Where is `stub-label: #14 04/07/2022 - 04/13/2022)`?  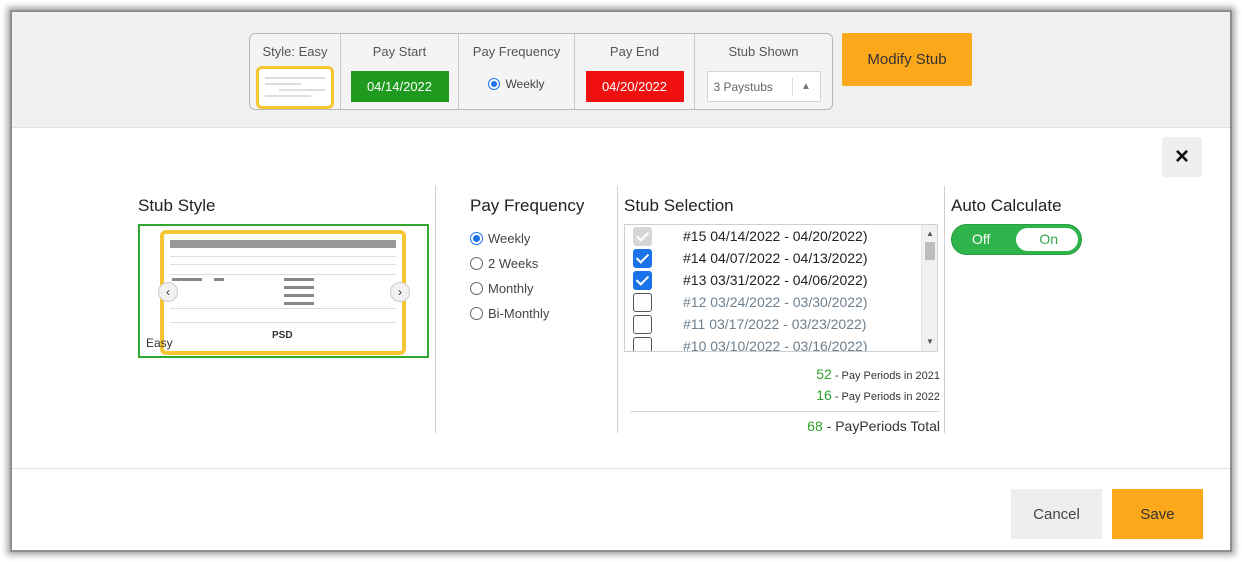 stub-label: #14 04/07/2022 - 04/13/2022) is located at coordinates (775, 258).